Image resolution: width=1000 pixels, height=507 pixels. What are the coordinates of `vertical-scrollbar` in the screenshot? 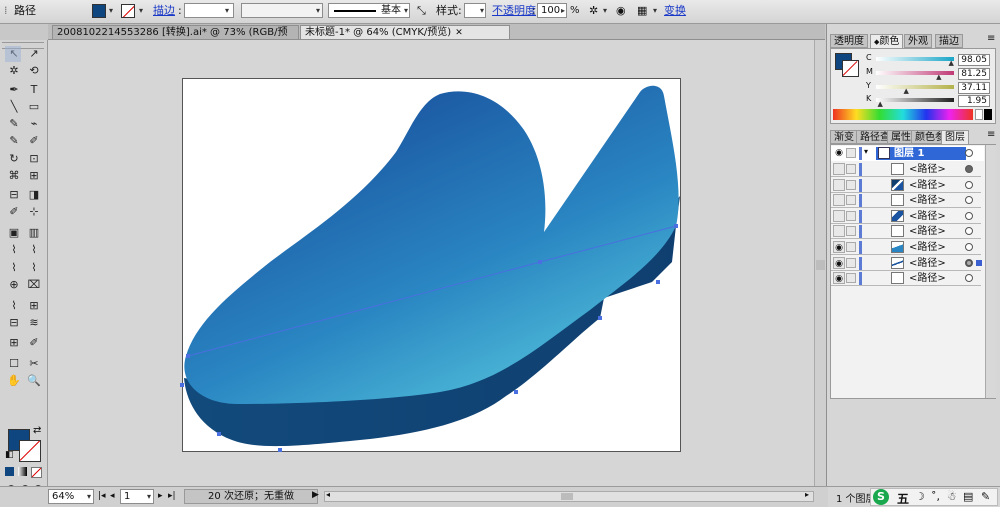 It's located at (820, 263).